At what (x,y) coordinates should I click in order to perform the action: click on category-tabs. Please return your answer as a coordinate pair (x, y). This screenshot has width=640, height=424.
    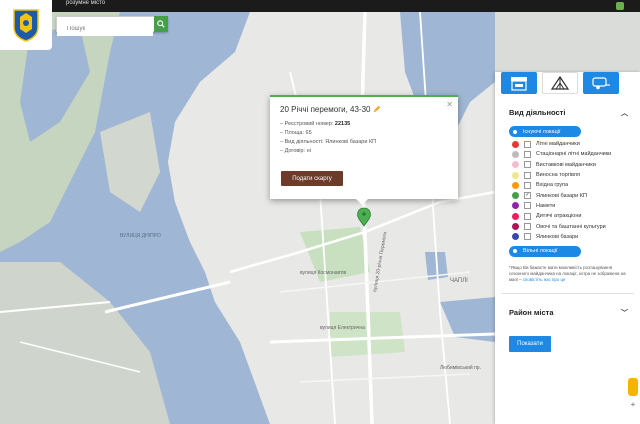
    Looking at the image, I should click on (567, 83).